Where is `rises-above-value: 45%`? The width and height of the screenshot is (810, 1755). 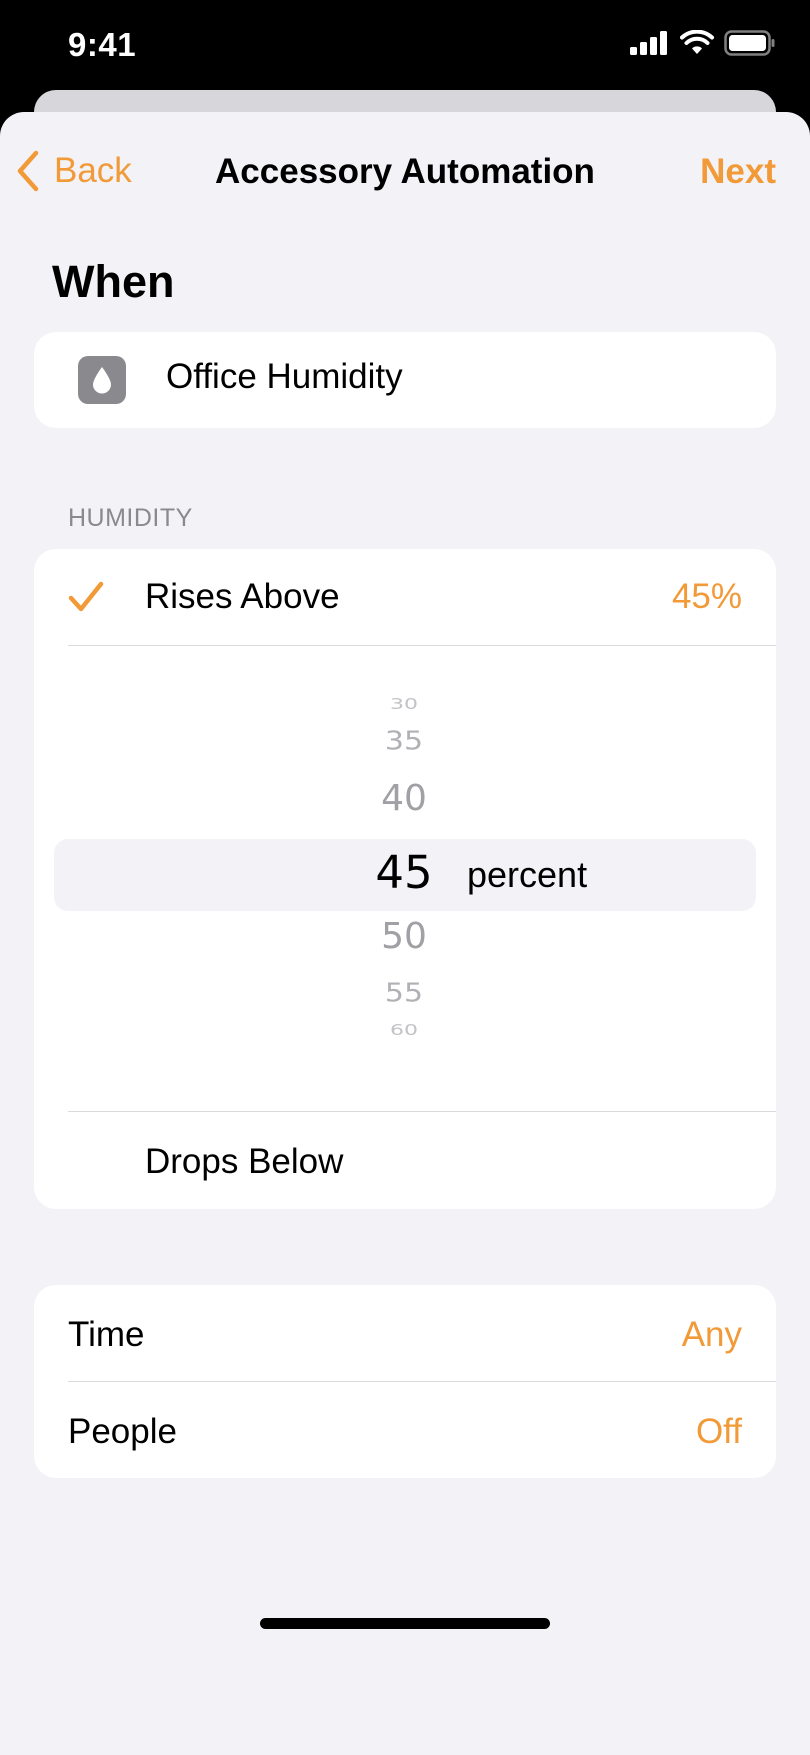
rises-above-value: 45% is located at coordinates (706, 596).